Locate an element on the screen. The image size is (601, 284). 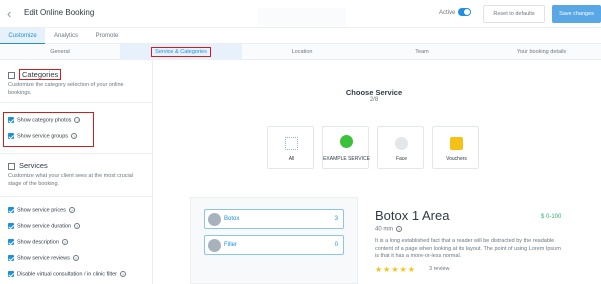
grid-icon is located at coordinates (291, 143).